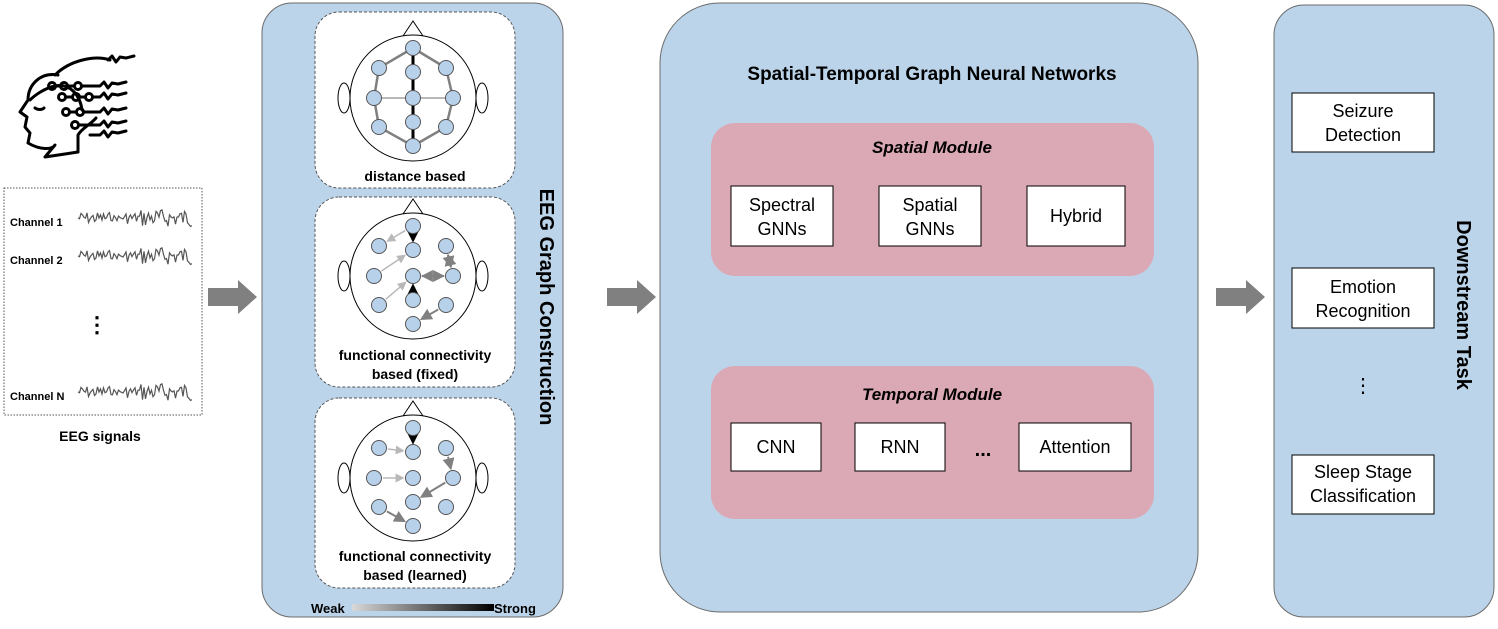  I want to click on spectral-gnns-box: Spectral GNNs, so click(782, 216).